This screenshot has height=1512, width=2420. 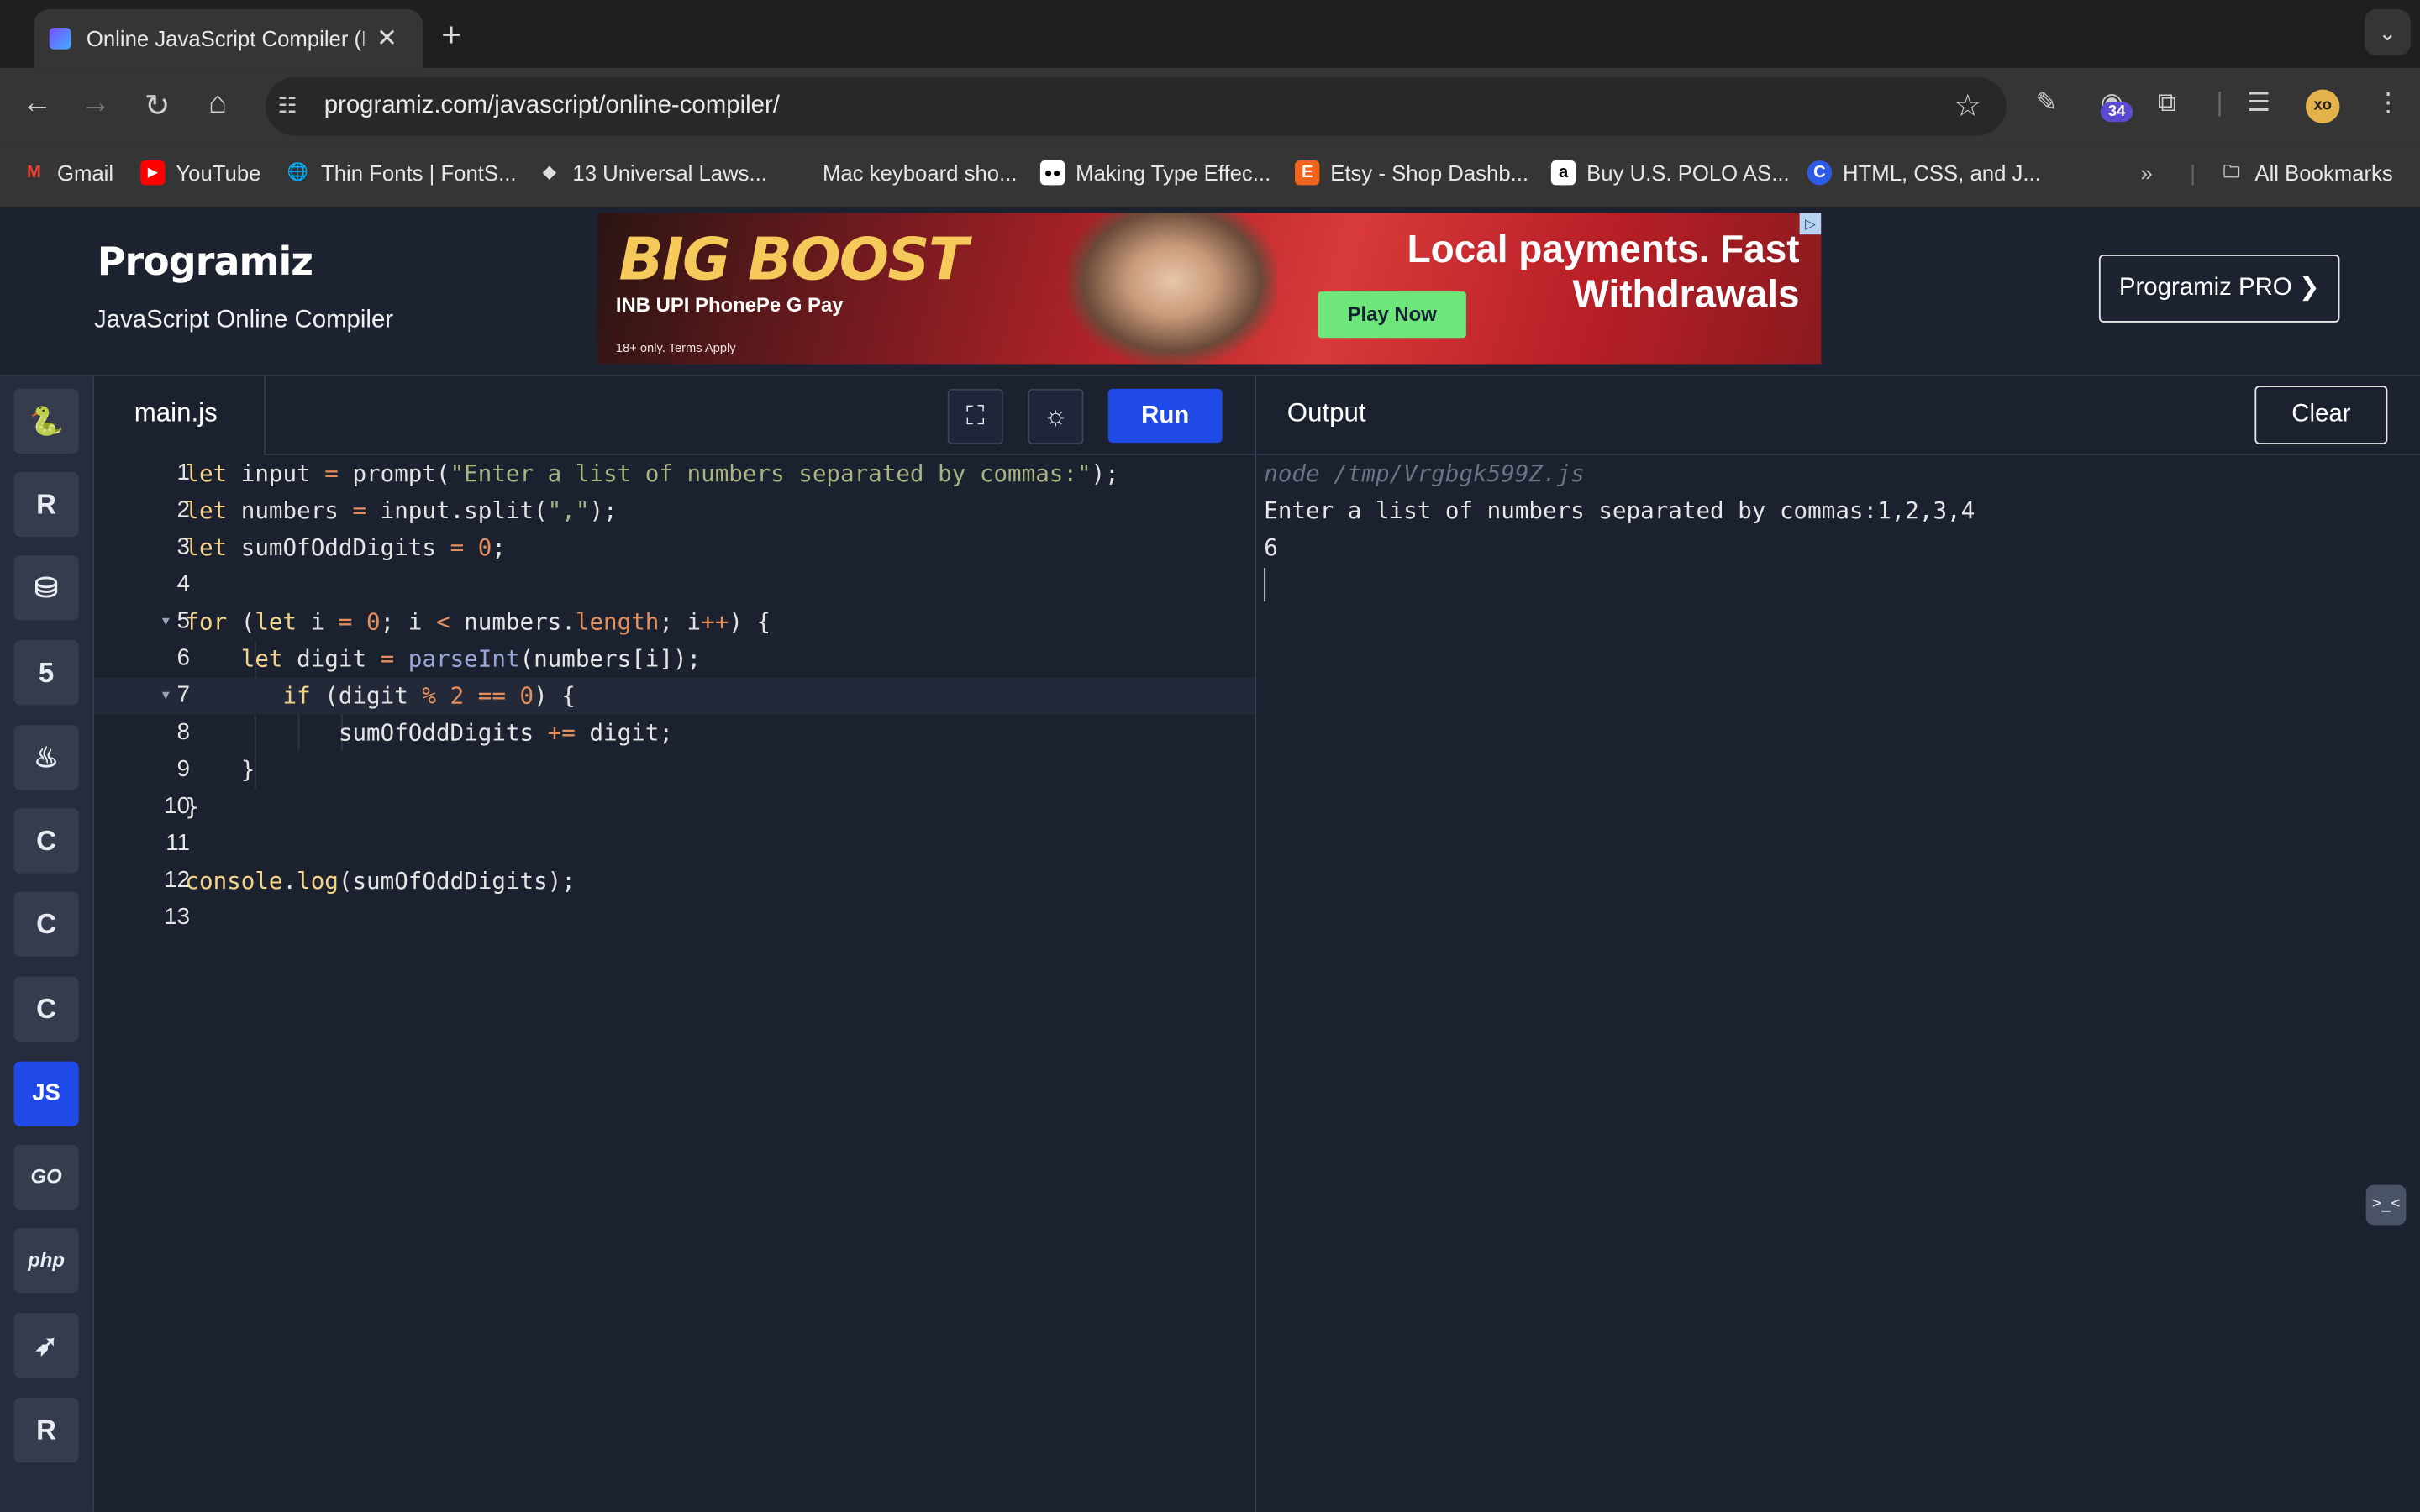 I want to click on folder-icon: 🗀, so click(x=2231, y=172).